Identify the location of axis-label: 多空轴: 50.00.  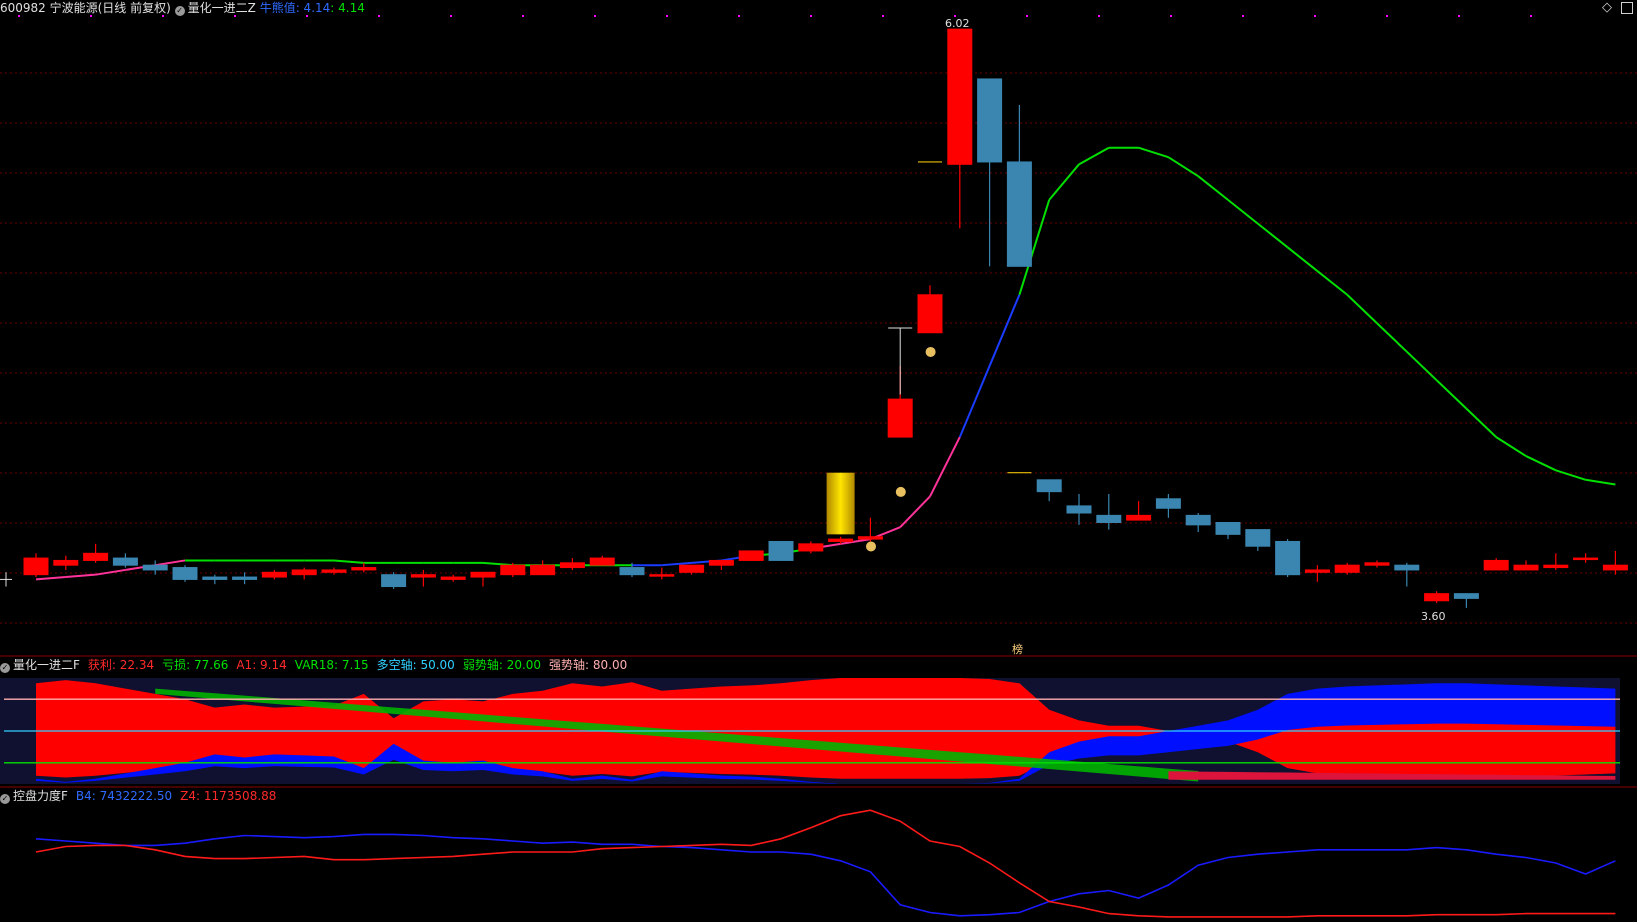
(415, 665).